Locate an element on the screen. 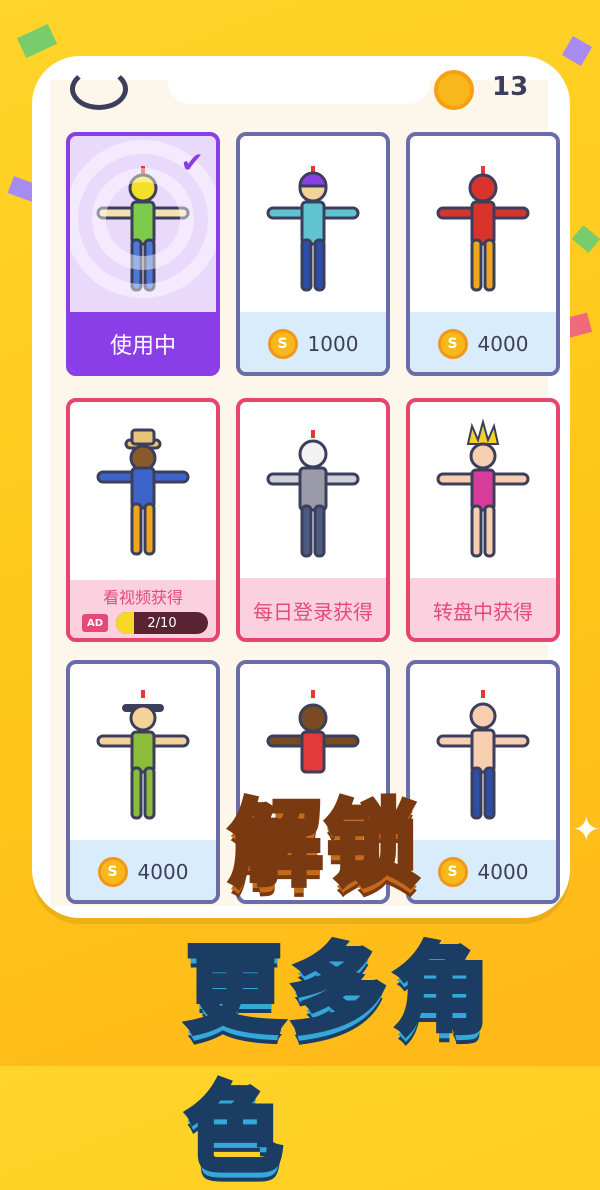  phone-notch is located at coordinates (299, 87).